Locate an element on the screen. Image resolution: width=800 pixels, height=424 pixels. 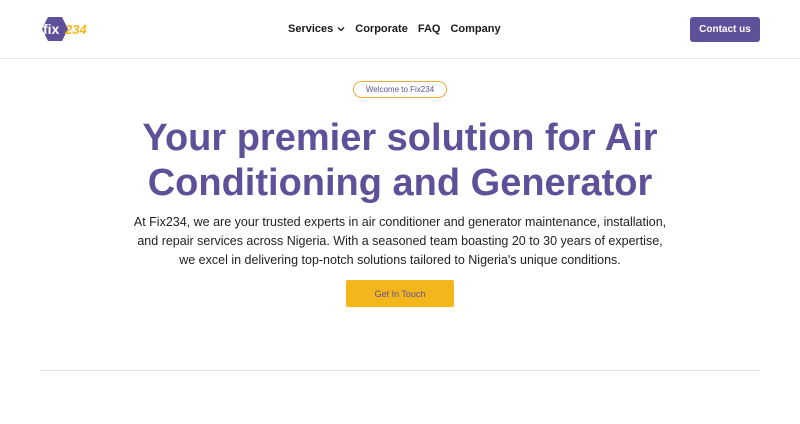
logo-text-number: 234 is located at coordinates (75, 29).